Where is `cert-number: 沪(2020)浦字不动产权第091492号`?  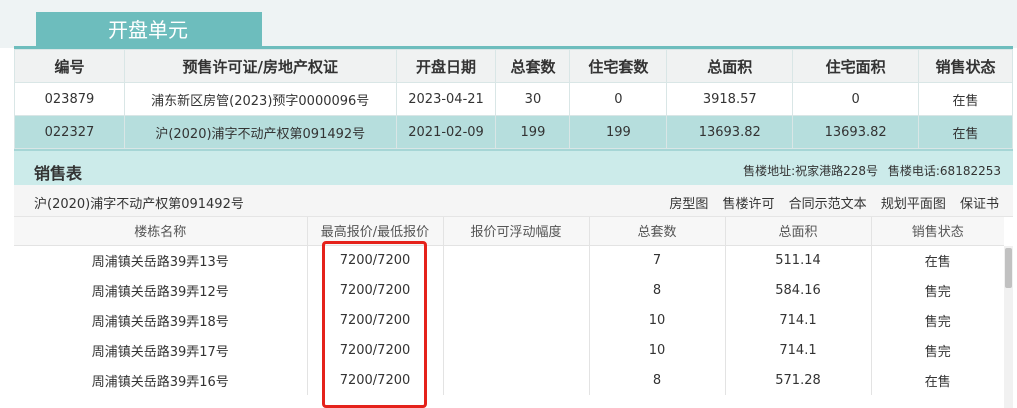
cert-number: 沪(2020)浦字不动产权第091492号 is located at coordinates (139, 204).